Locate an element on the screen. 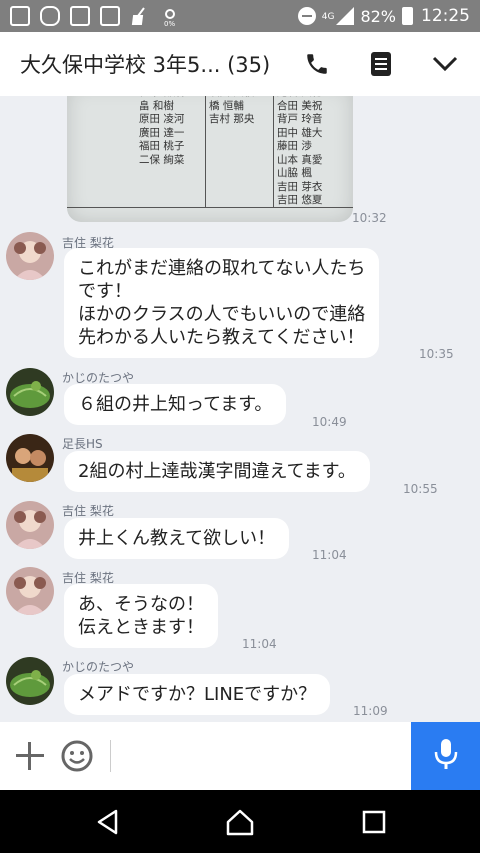 Image resolution: width=480 pixels, height=853 pixels. mic-icon is located at coordinates (446, 756).